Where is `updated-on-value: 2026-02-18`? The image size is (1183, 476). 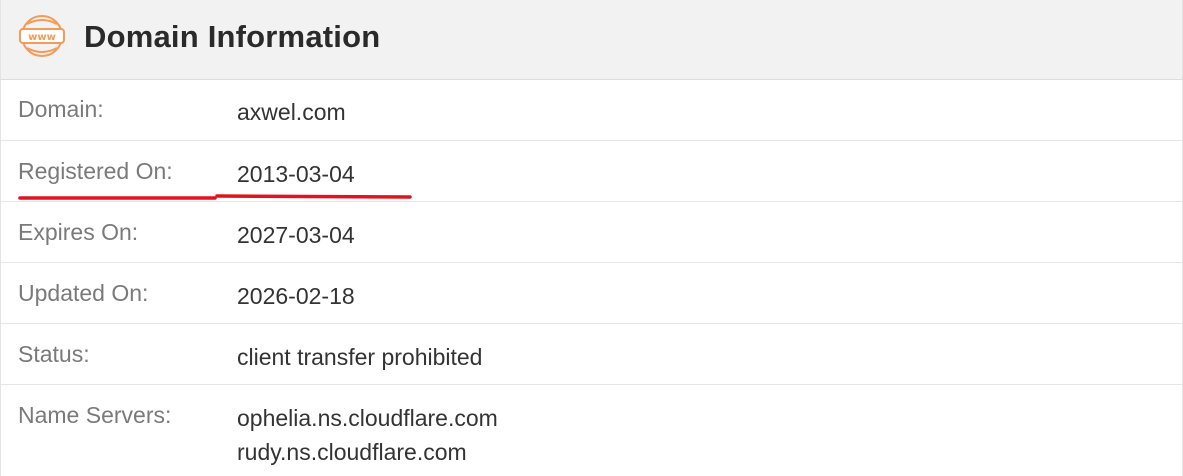
updated-on-value: 2026-02-18 is located at coordinates (296, 296).